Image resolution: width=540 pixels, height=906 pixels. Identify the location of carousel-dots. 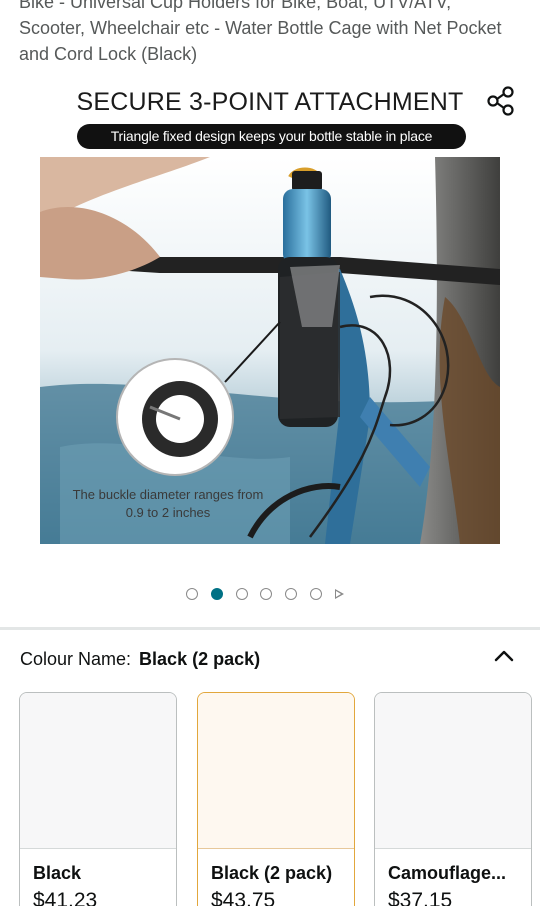
(265, 594).